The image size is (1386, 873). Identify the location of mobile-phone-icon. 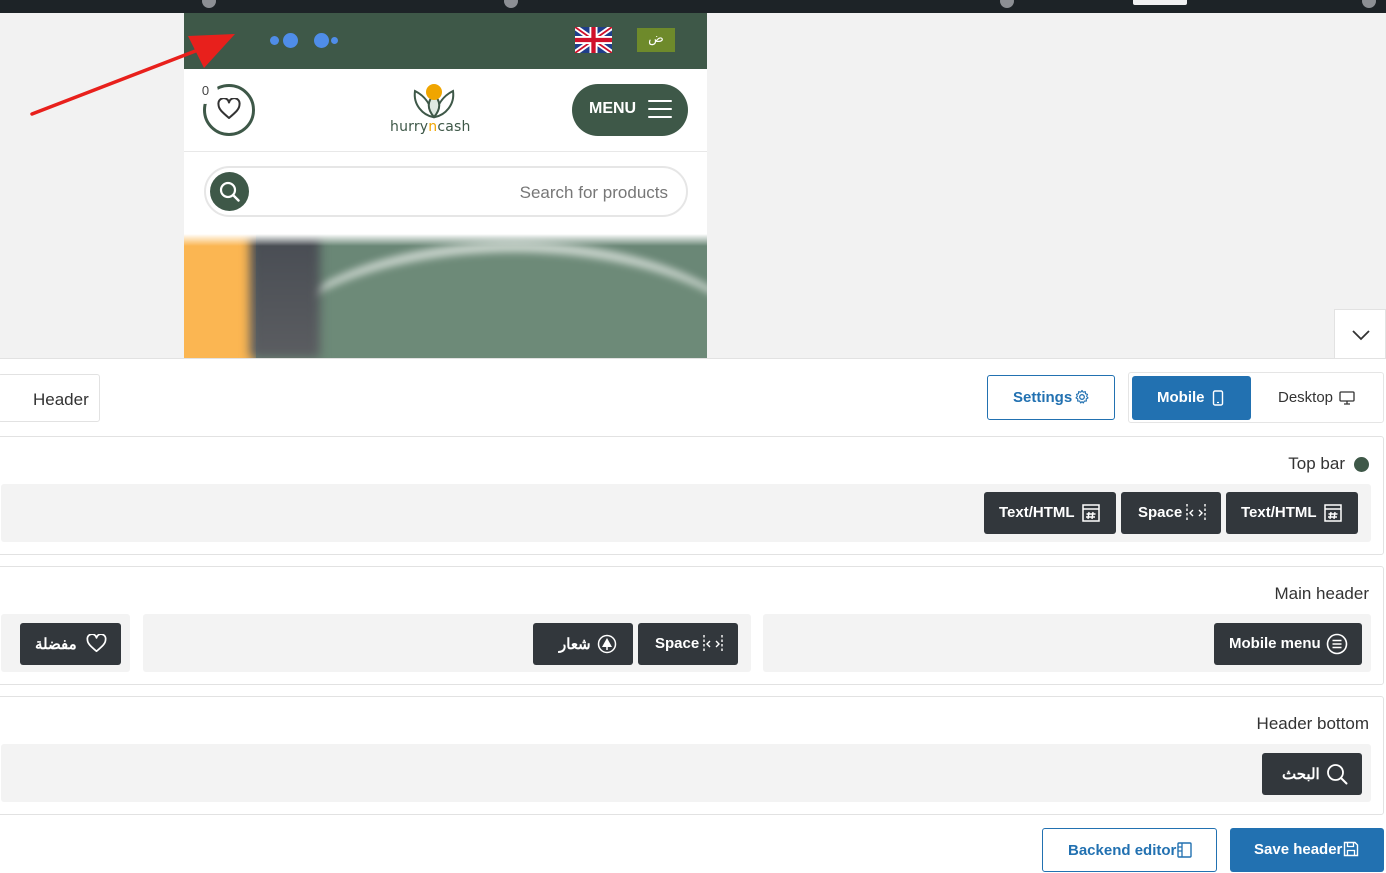
(1218, 398).